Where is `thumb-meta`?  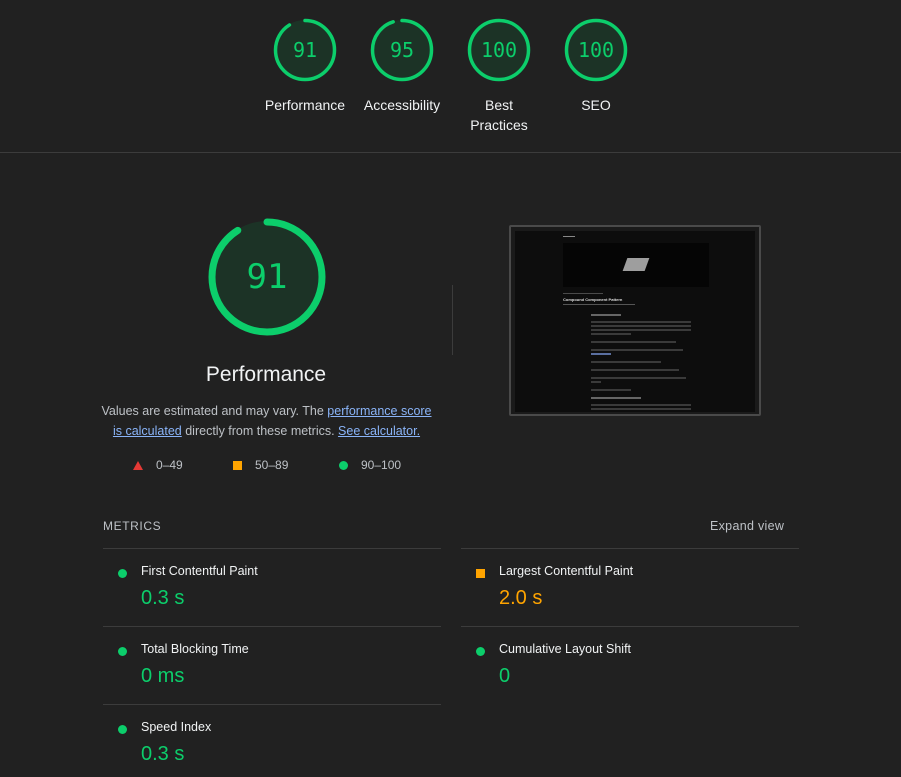 thumb-meta is located at coordinates (583, 293).